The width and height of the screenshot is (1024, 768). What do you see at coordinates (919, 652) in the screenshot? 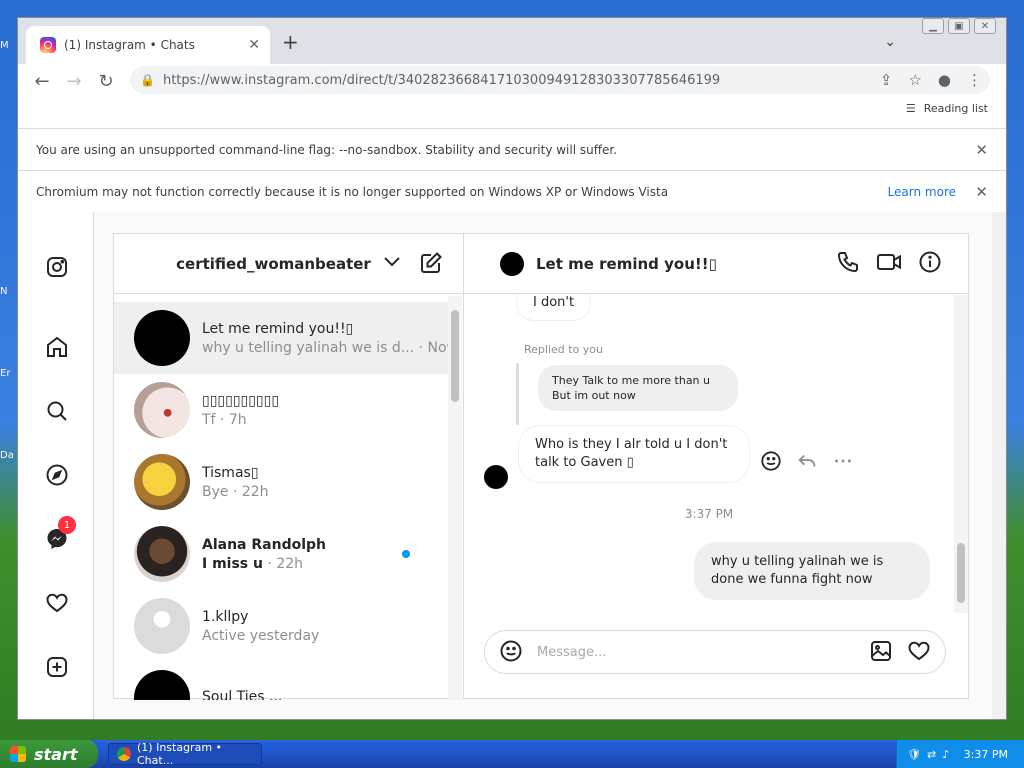
I see `like-heart-icon` at bounding box center [919, 652].